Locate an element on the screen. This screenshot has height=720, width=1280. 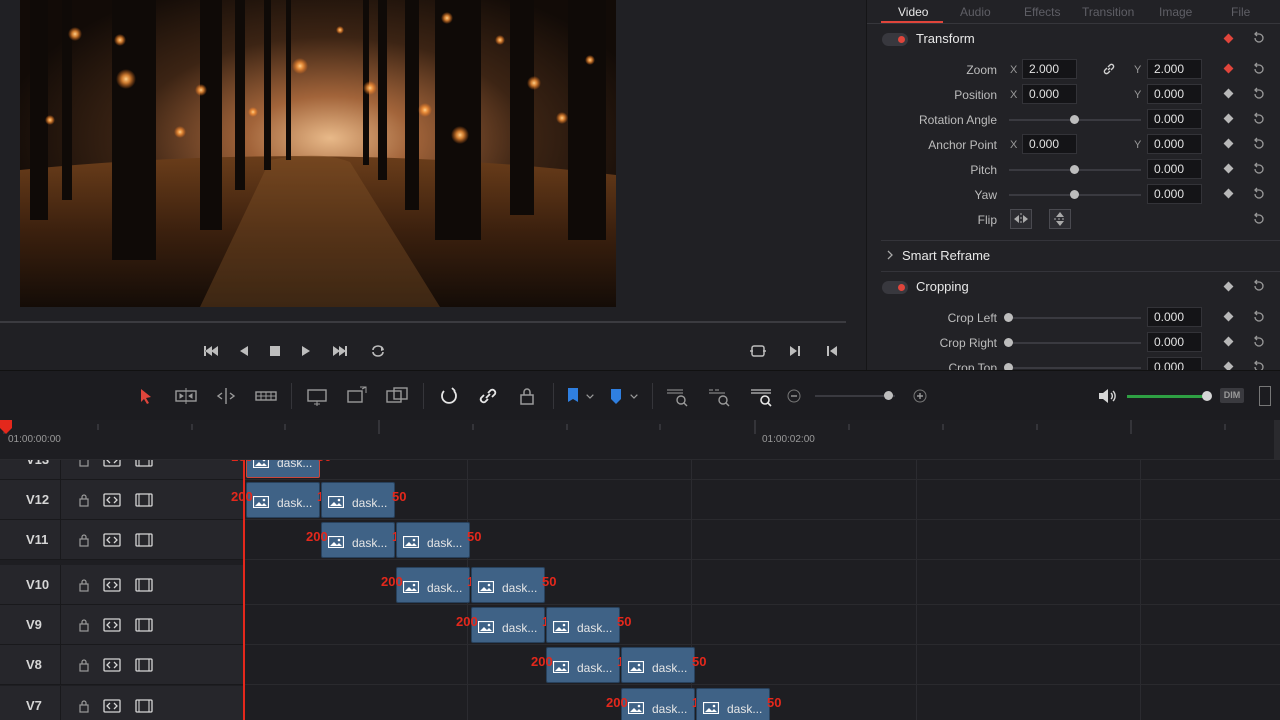
crop-top-reset-icon is located at coordinates (1259, 365).